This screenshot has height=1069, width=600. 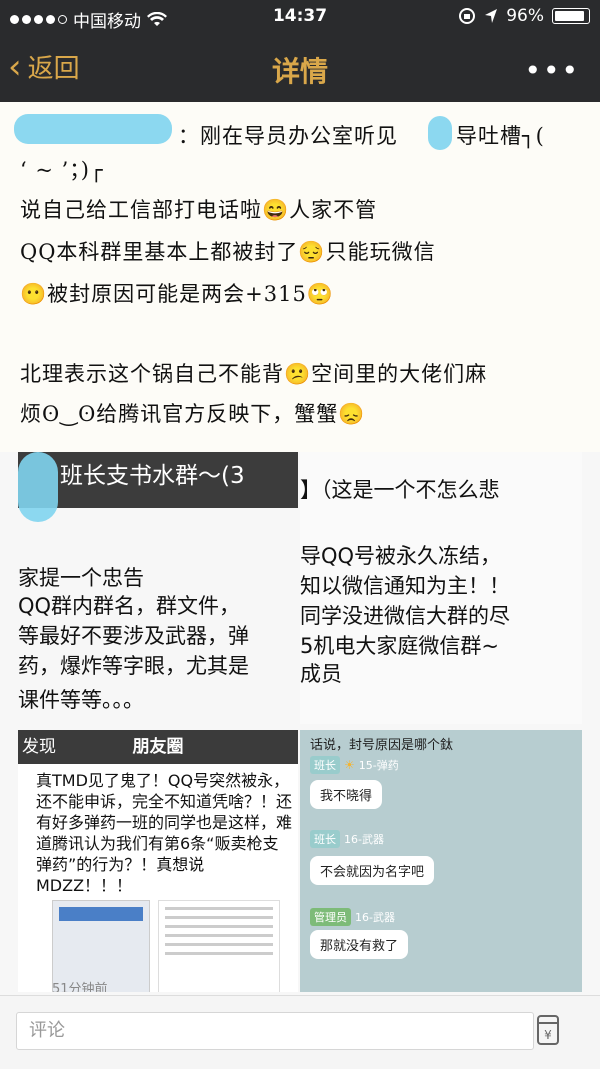 I want to click on battery-percent: 96%, so click(x=525, y=16).